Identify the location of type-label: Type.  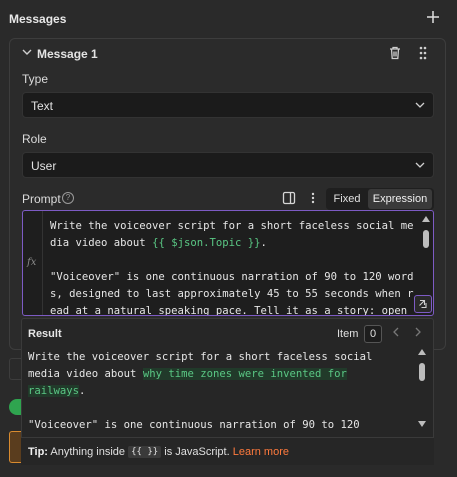
(35, 79).